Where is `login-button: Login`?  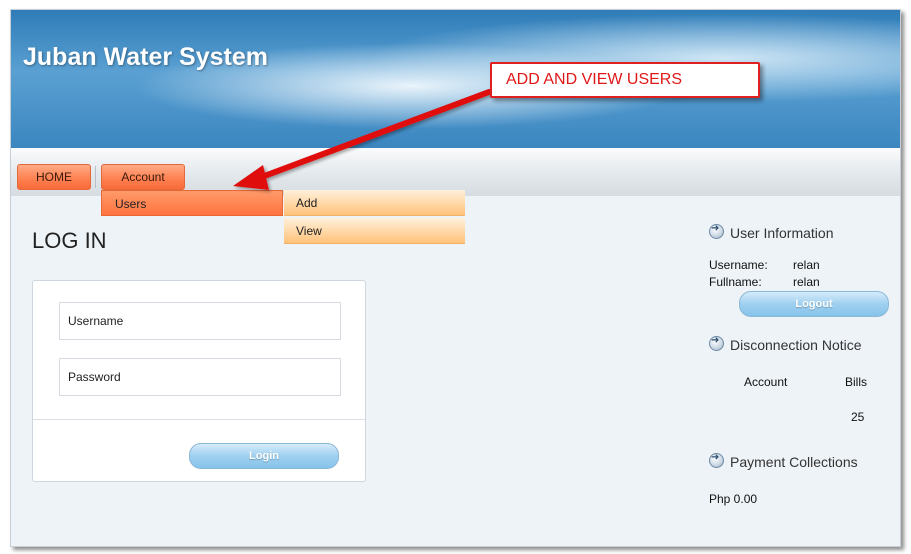
login-button: Login is located at coordinates (264, 456).